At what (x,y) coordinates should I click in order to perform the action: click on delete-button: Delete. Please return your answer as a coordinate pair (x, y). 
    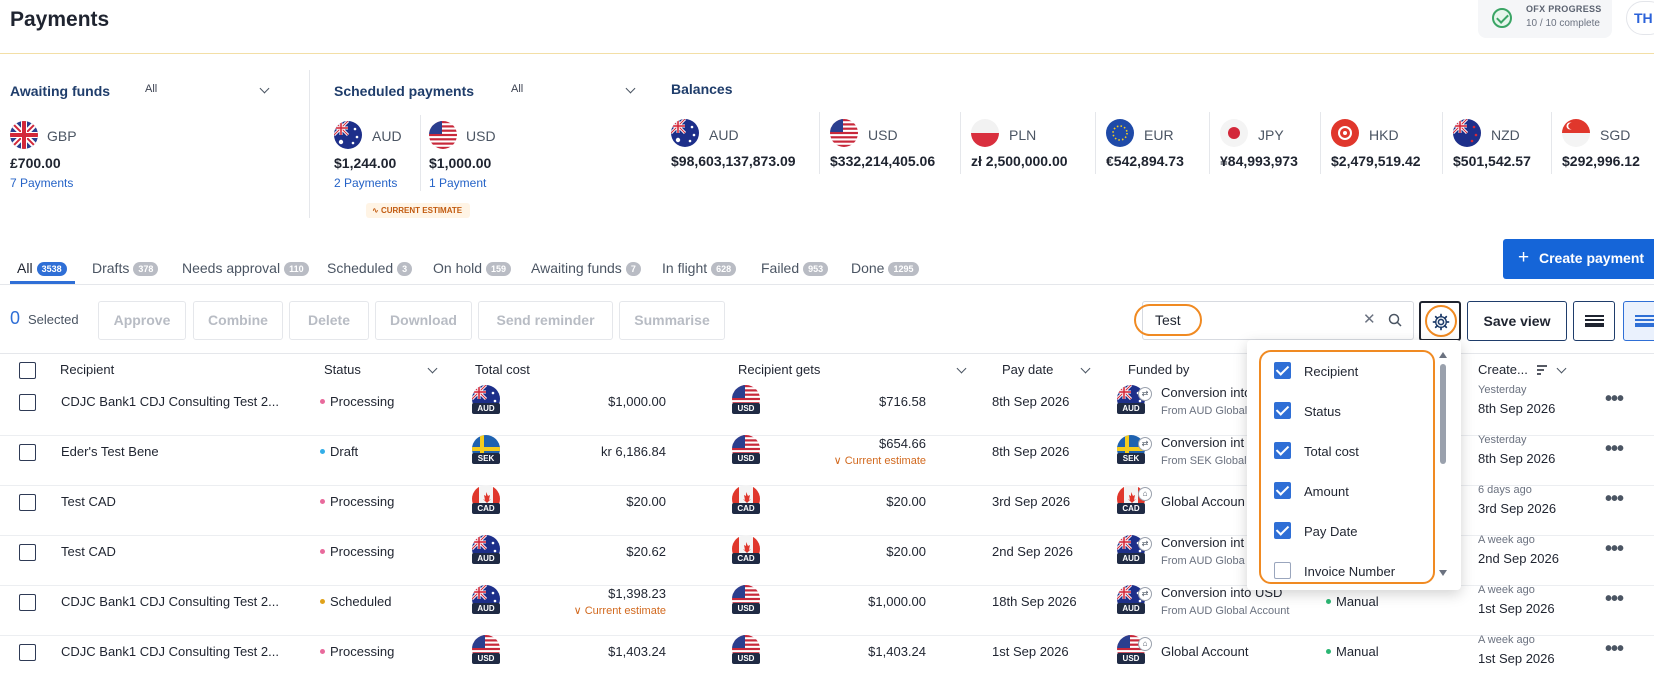
    Looking at the image, I should click on (329, 320).